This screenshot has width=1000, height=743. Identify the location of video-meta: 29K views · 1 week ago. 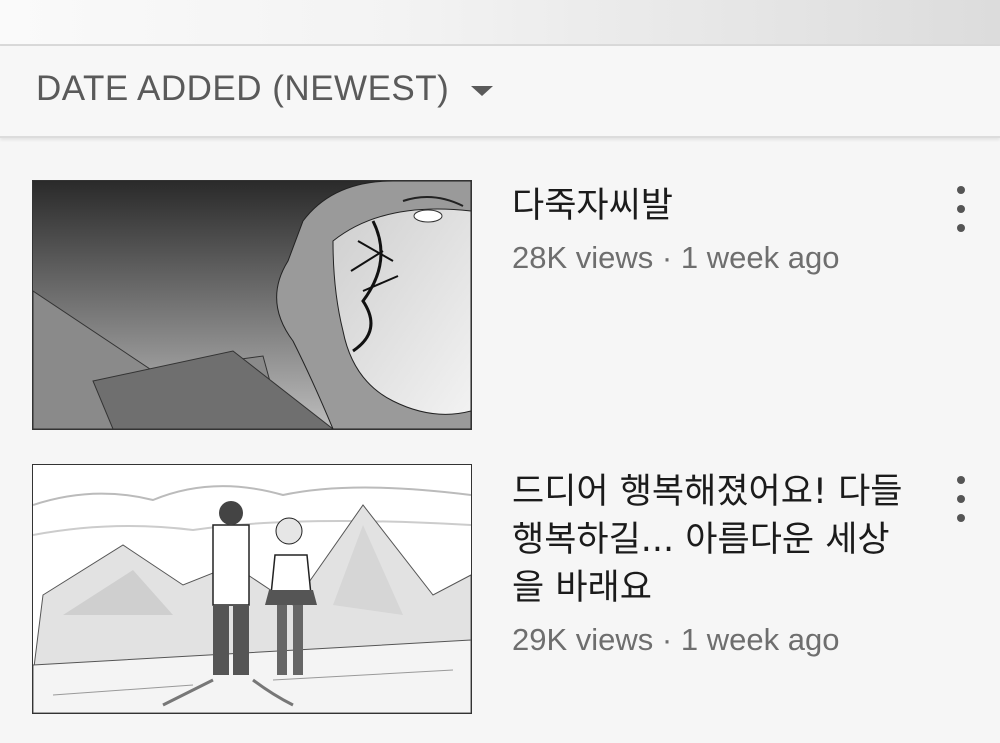
(675, 640).